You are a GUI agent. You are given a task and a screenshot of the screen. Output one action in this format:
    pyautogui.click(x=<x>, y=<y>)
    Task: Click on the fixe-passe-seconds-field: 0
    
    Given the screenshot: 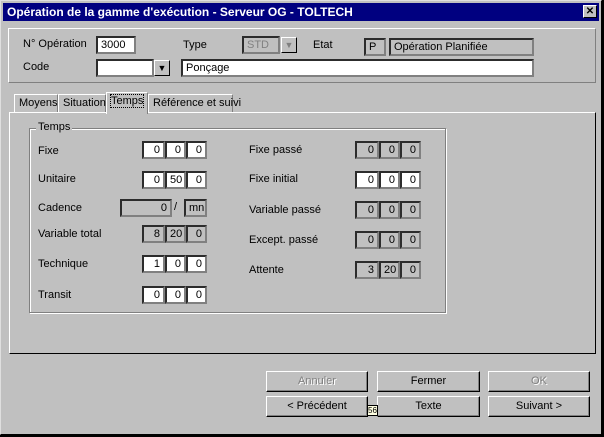 What is the action you would take?
    pyautogui.click(x=410, y=150)
    